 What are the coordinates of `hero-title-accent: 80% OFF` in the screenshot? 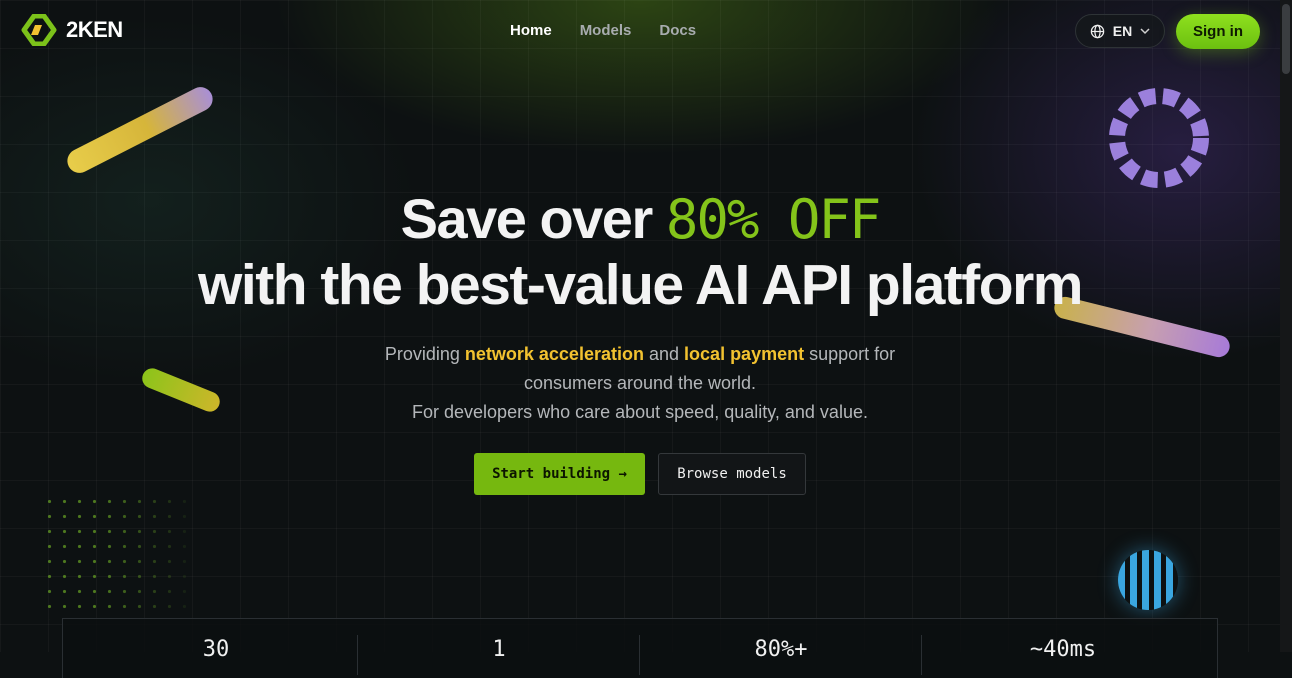 It's located at (773, 219).